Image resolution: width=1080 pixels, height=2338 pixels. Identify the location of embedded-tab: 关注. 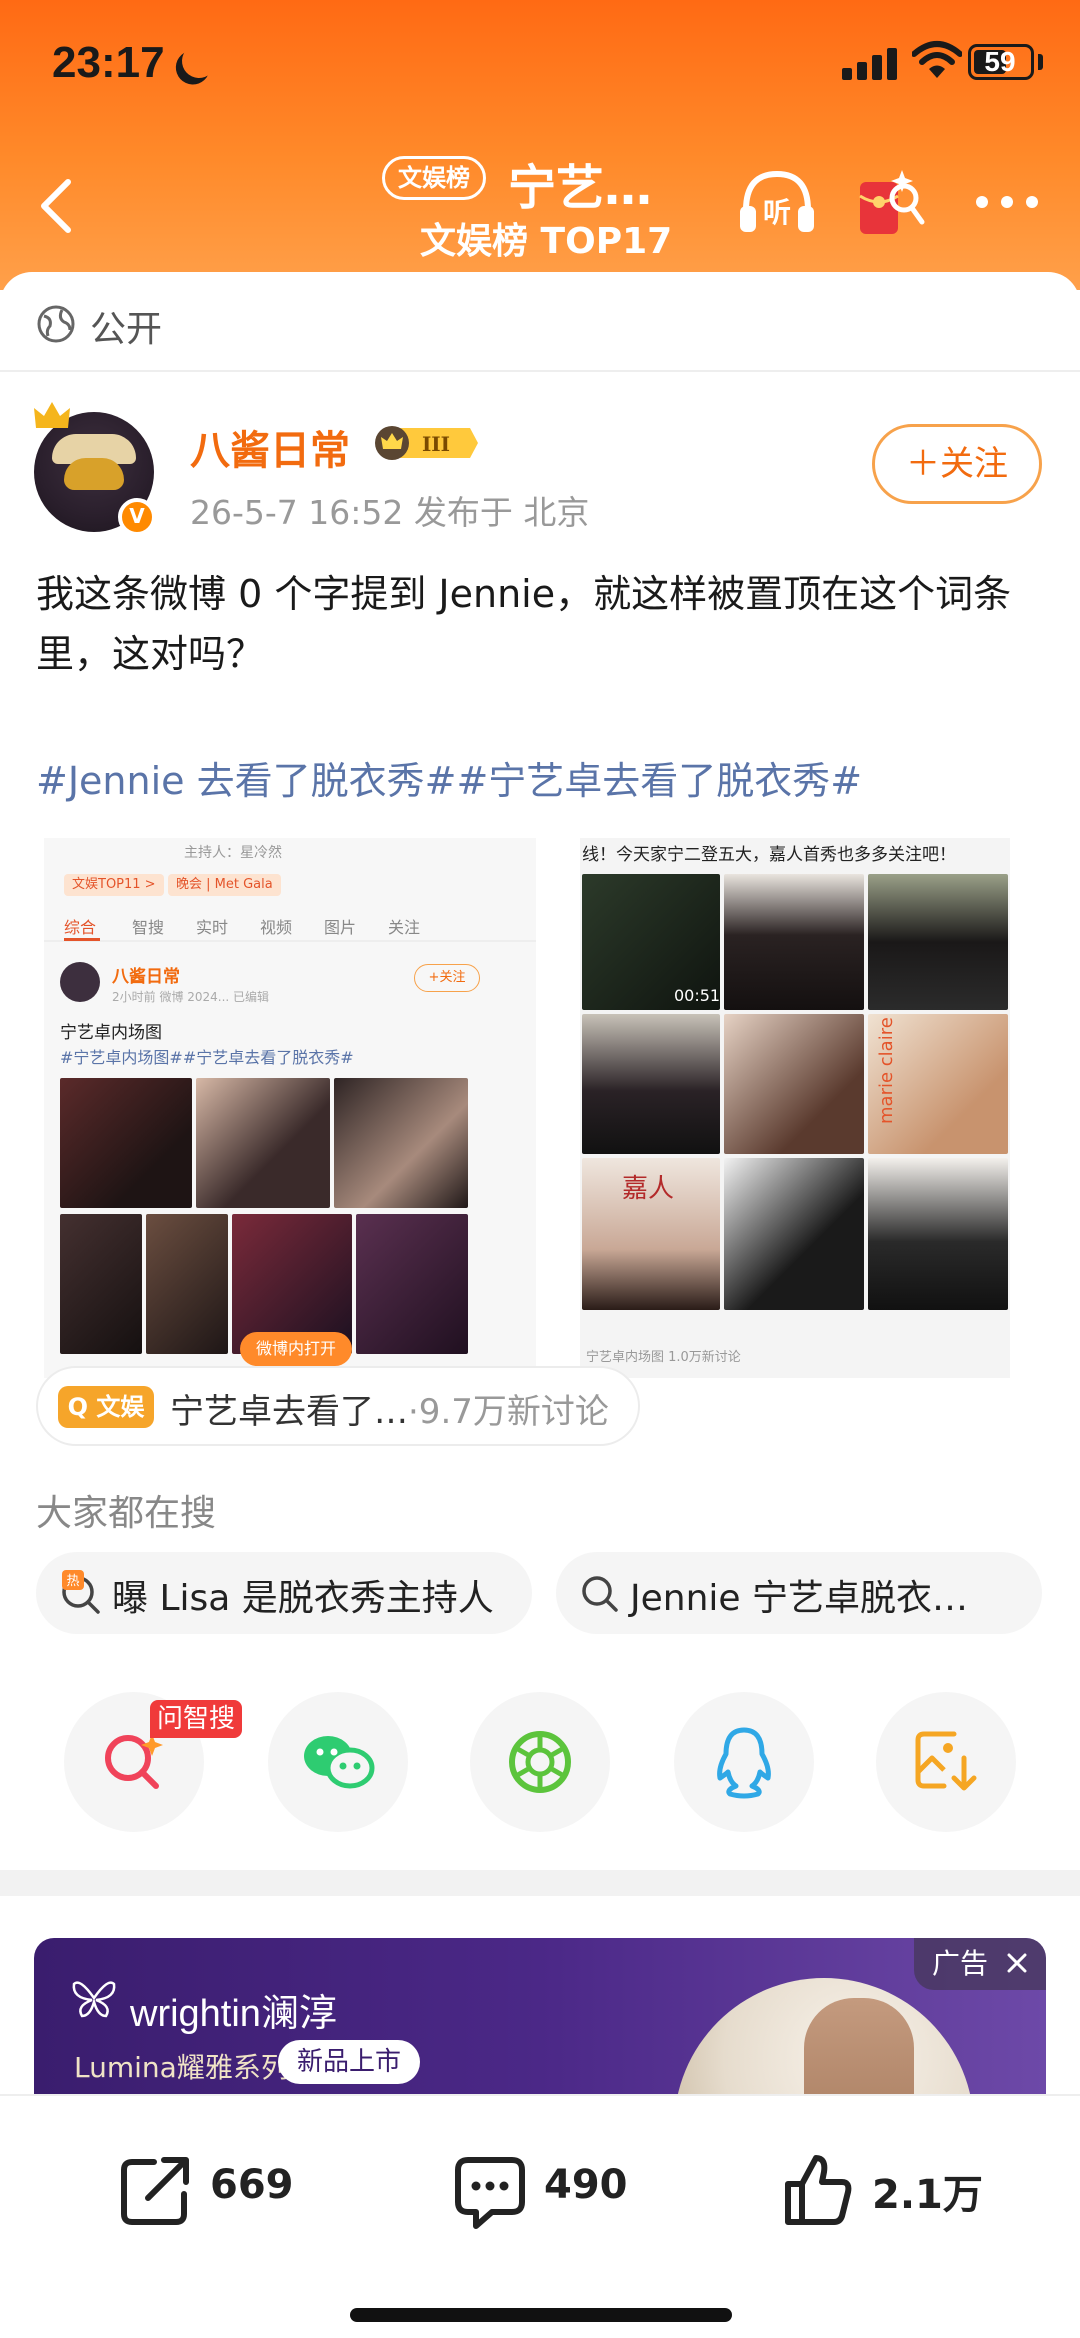
(404, 927).